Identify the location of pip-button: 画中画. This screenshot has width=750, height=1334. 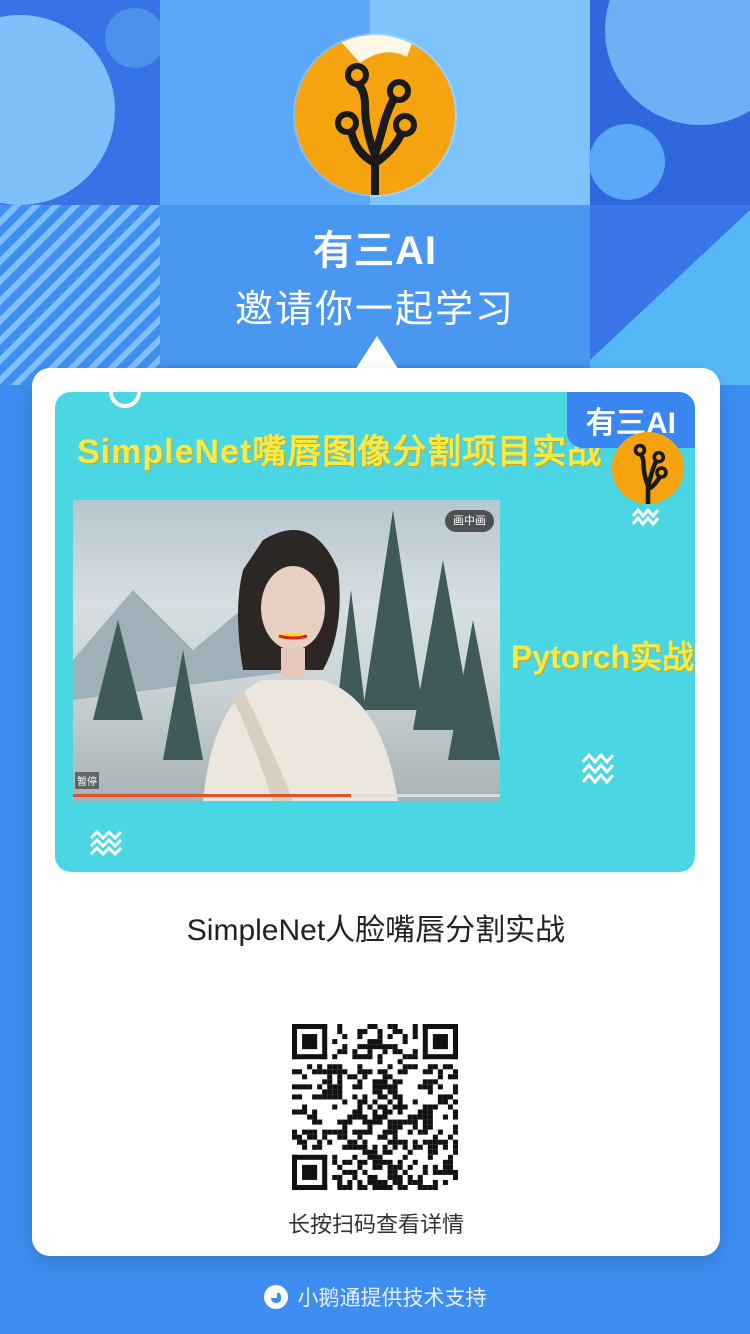
(469, 521).